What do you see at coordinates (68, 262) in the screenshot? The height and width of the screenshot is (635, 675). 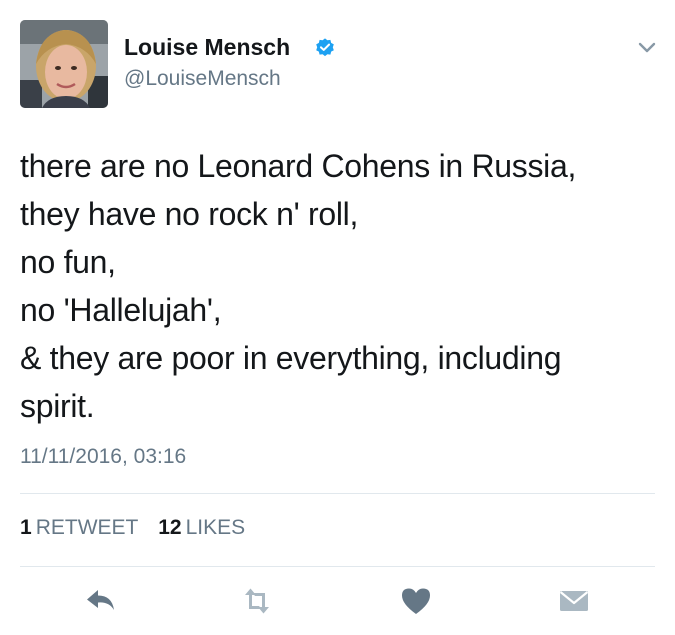 I see `tweet-text-line: no fun,` at bounding box center [68, 262].